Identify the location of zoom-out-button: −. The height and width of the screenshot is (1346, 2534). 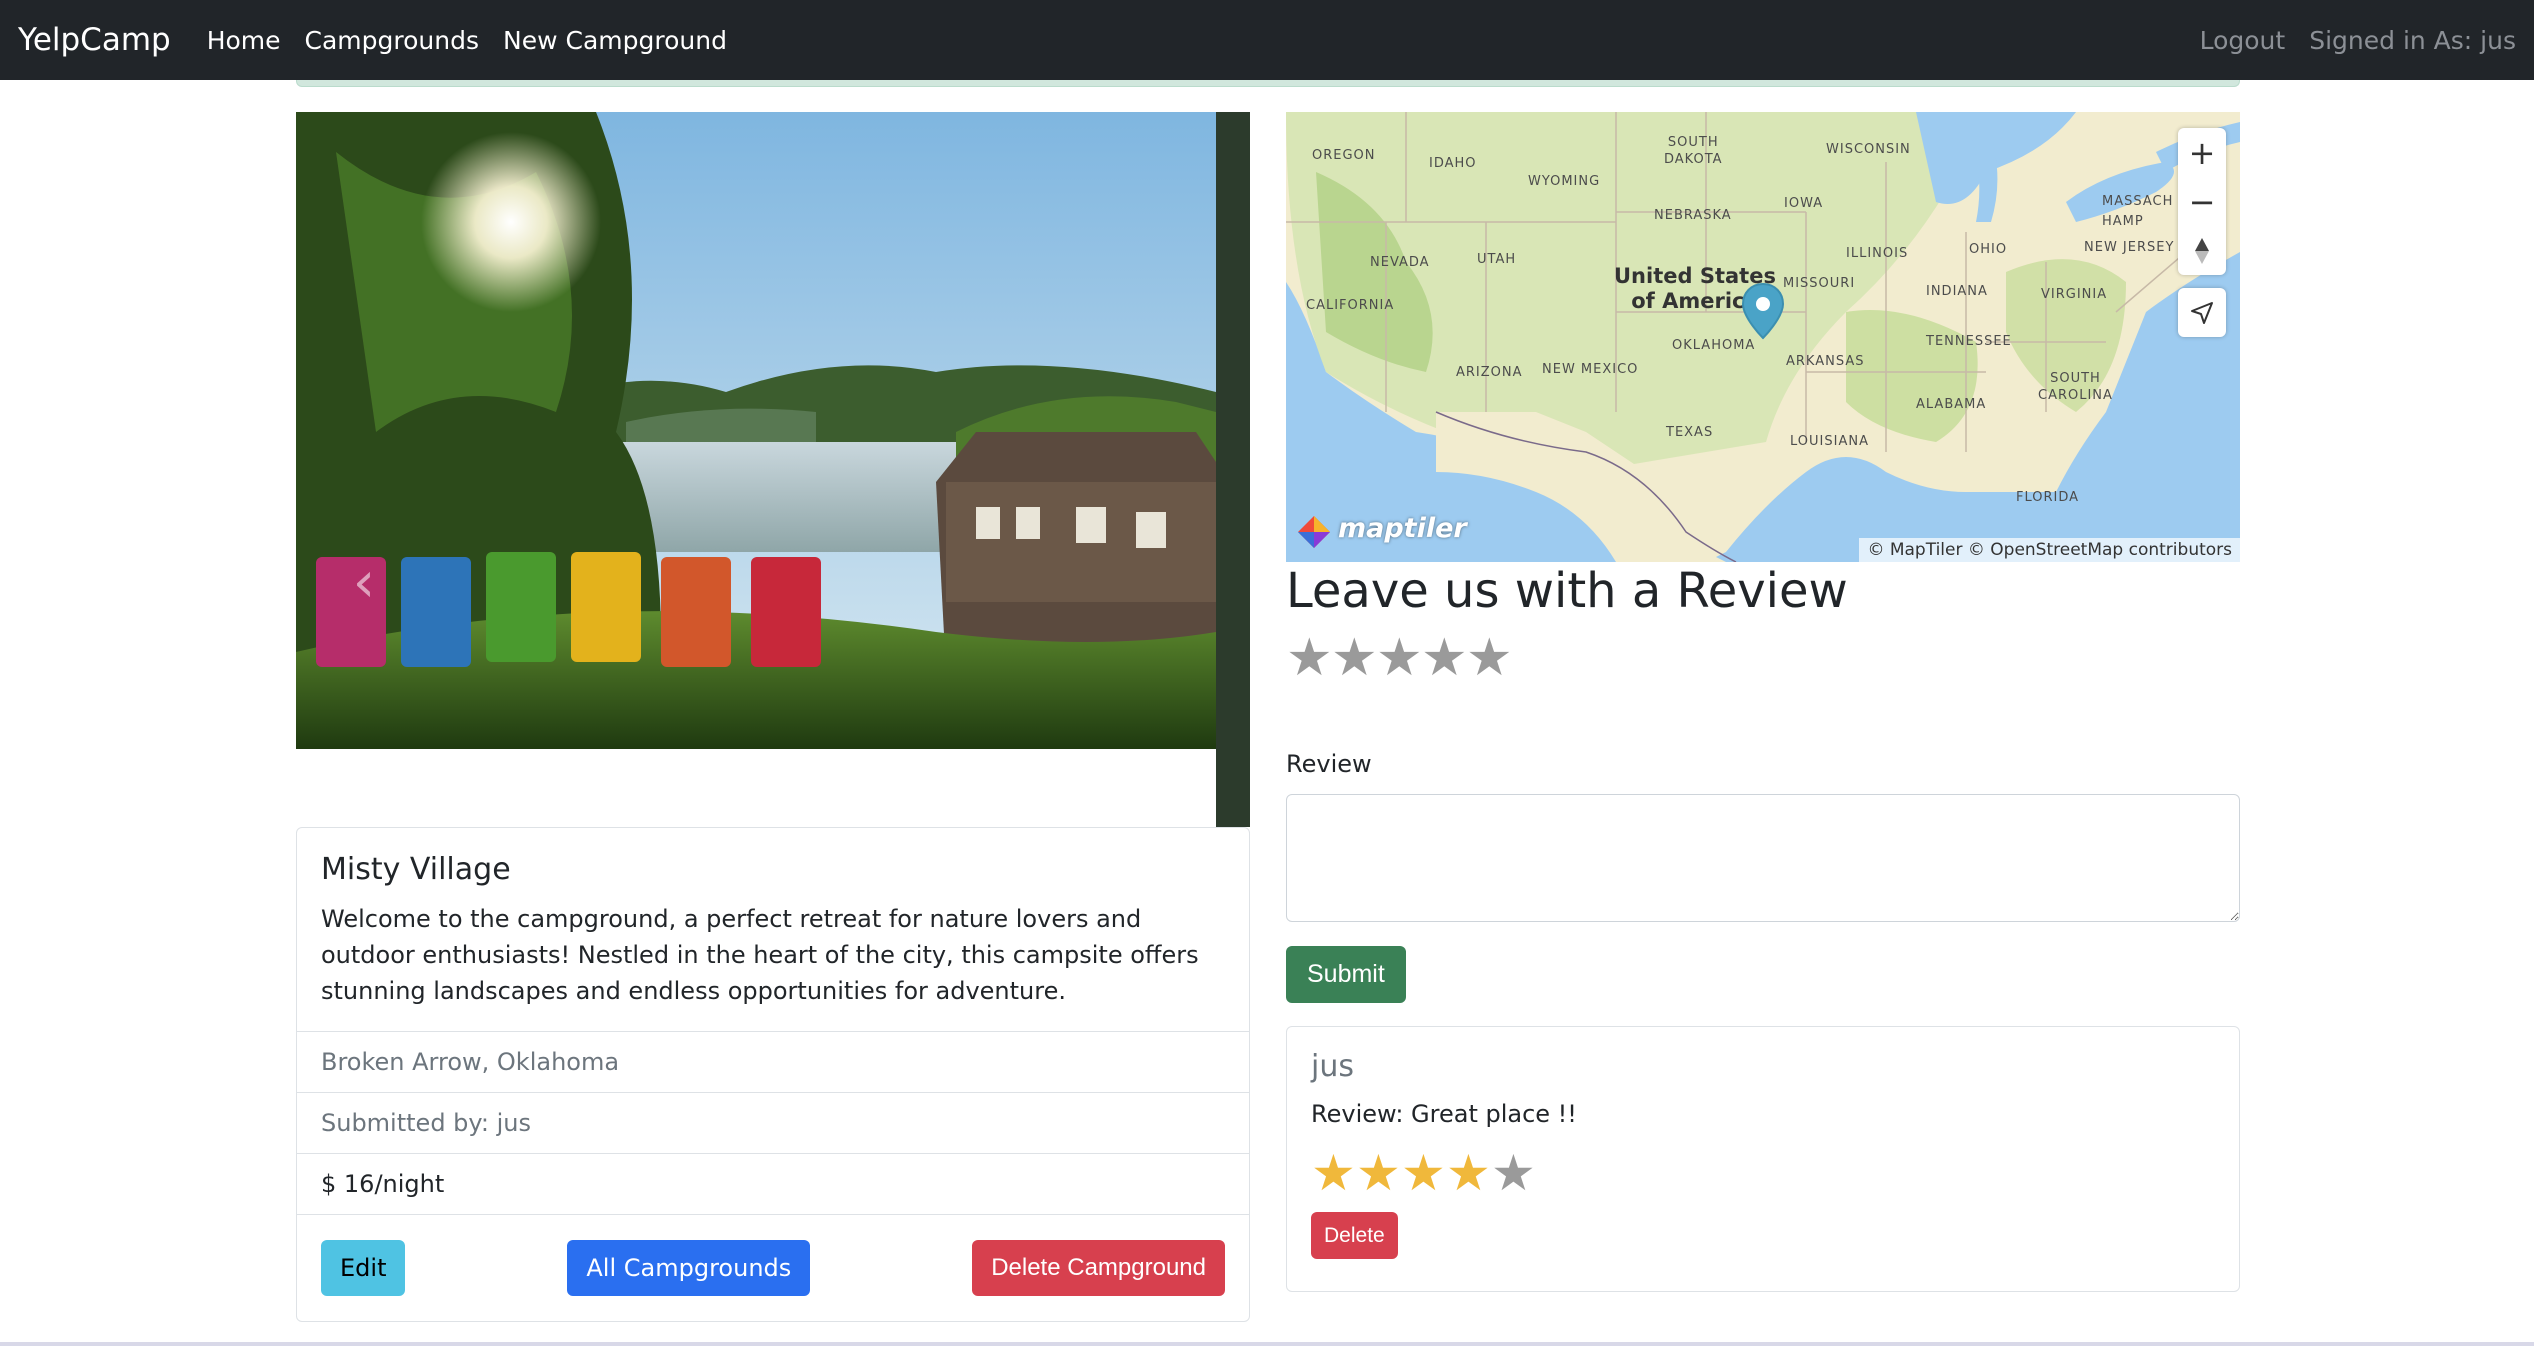
(2202, 201).